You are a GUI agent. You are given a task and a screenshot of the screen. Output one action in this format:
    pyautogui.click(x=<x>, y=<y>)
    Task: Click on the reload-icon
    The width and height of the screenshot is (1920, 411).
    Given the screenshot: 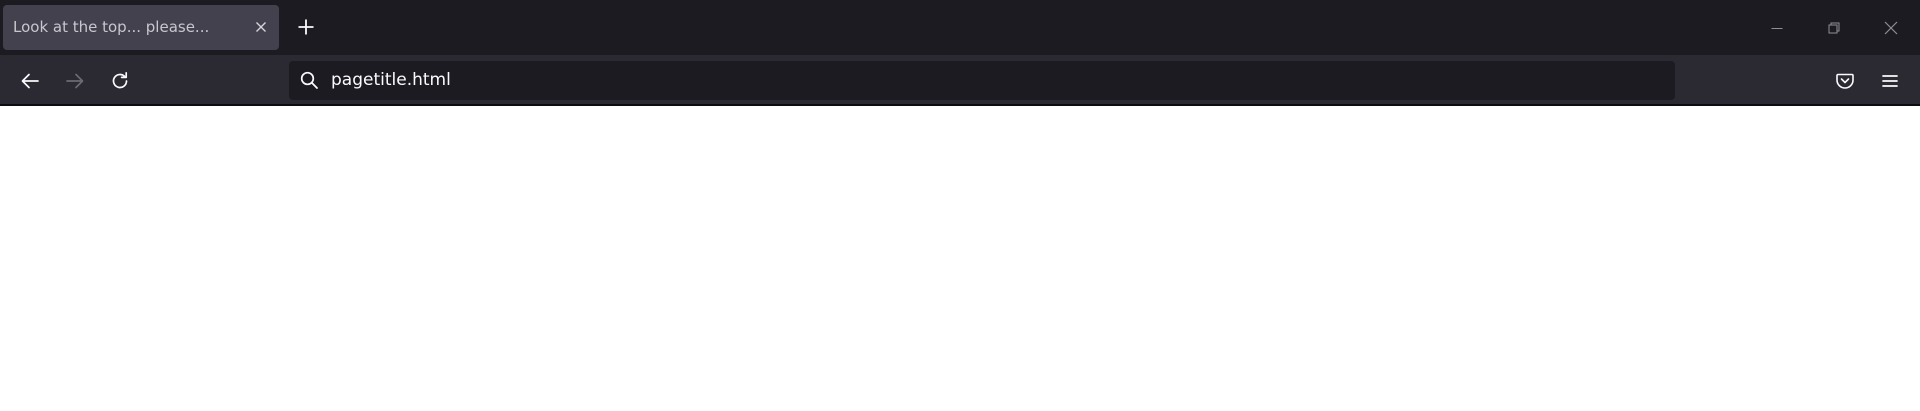 What is the action you would take?
    pyautogui.click(x=120, y=80)
    